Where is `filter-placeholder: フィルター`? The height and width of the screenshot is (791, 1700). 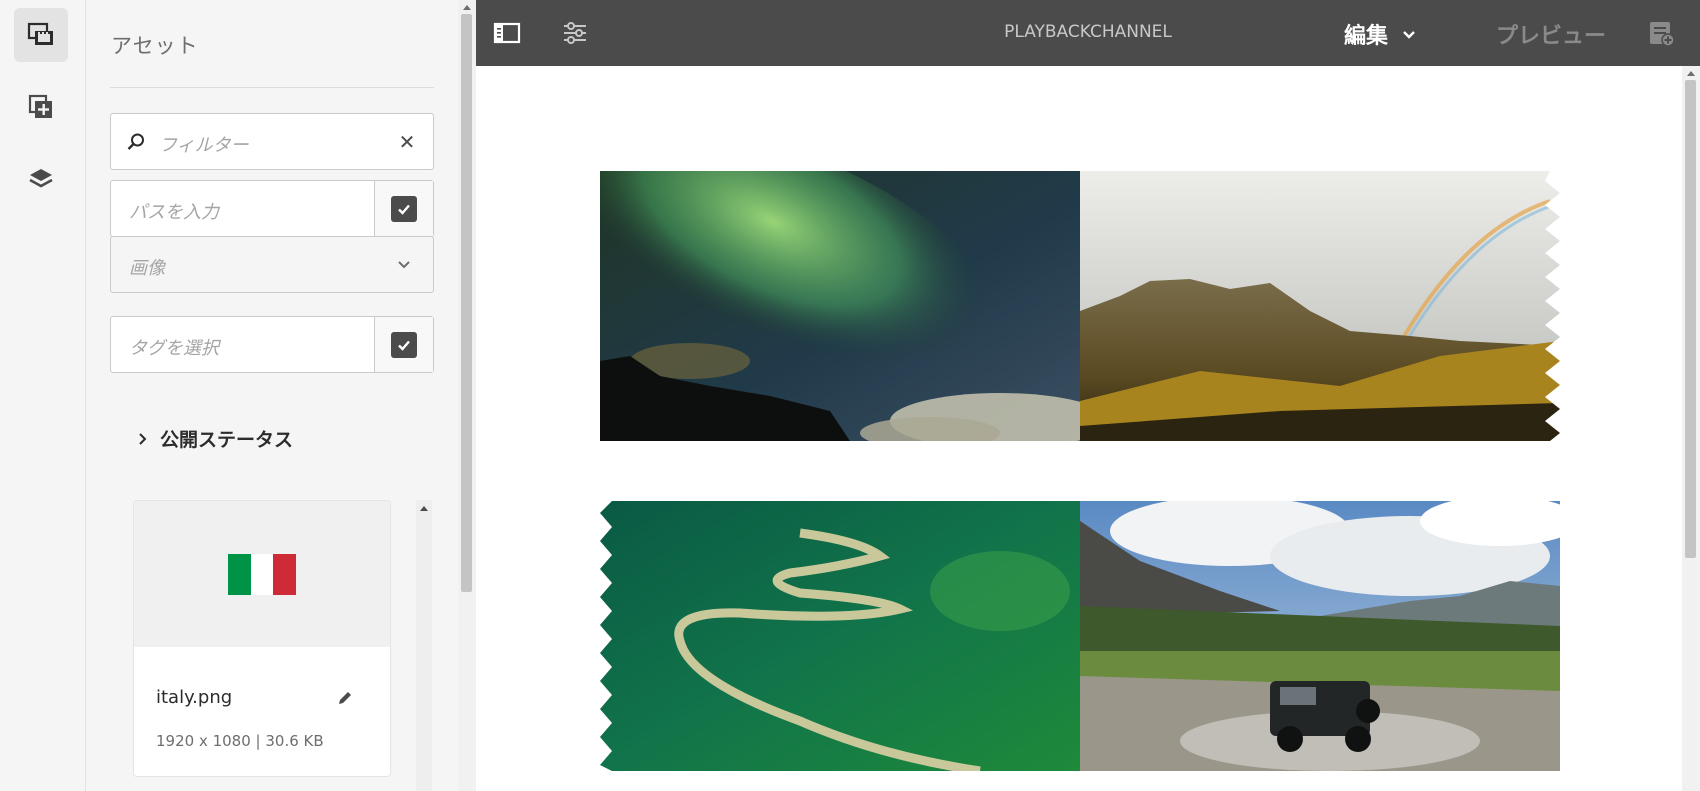 filter-placeholder: フィルター is located at coordinates (204, 145).